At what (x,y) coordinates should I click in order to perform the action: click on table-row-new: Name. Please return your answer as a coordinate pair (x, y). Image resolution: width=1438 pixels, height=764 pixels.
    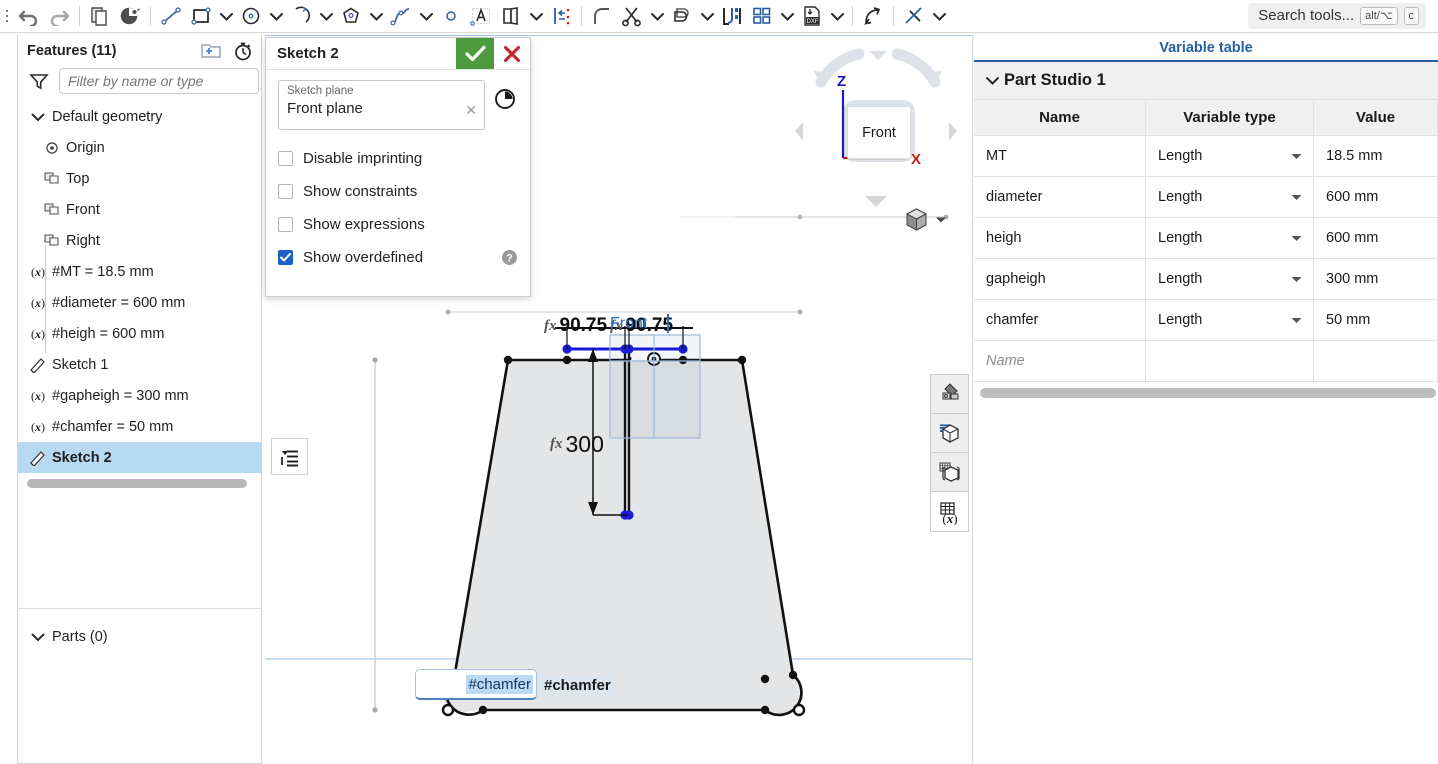
    Looking at the image, I should click on (1206, 361).